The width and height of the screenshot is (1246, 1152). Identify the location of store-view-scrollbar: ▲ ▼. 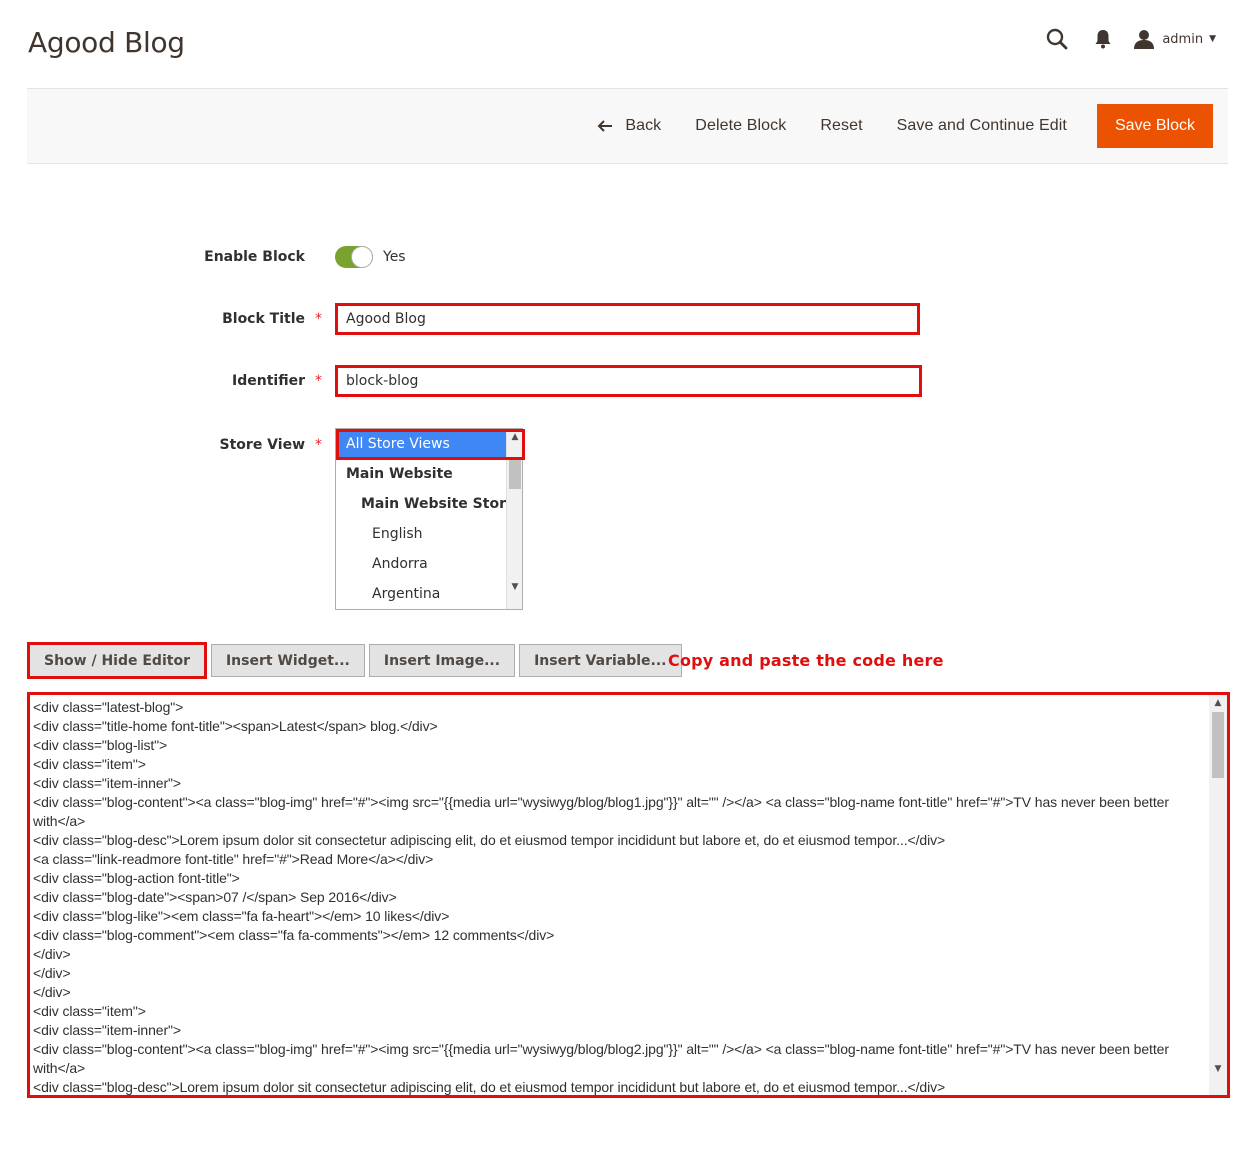
(514, 519).